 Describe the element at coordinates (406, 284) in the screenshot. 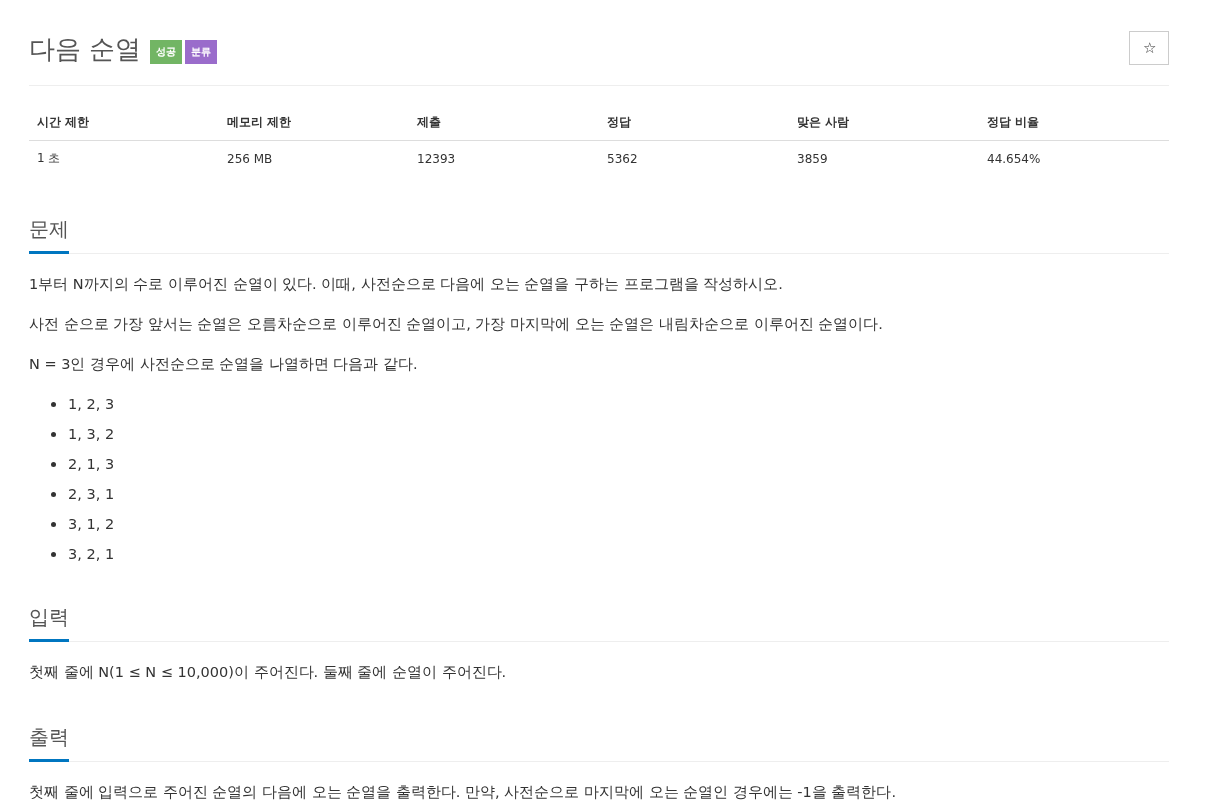

I see `paragraph: 1부터 N까지의 수로 이루어진 순열이 있다. 이때, 사전순으로 다음에 오는 순열을 구하는 프로그램을 작성하시오.` at that location.